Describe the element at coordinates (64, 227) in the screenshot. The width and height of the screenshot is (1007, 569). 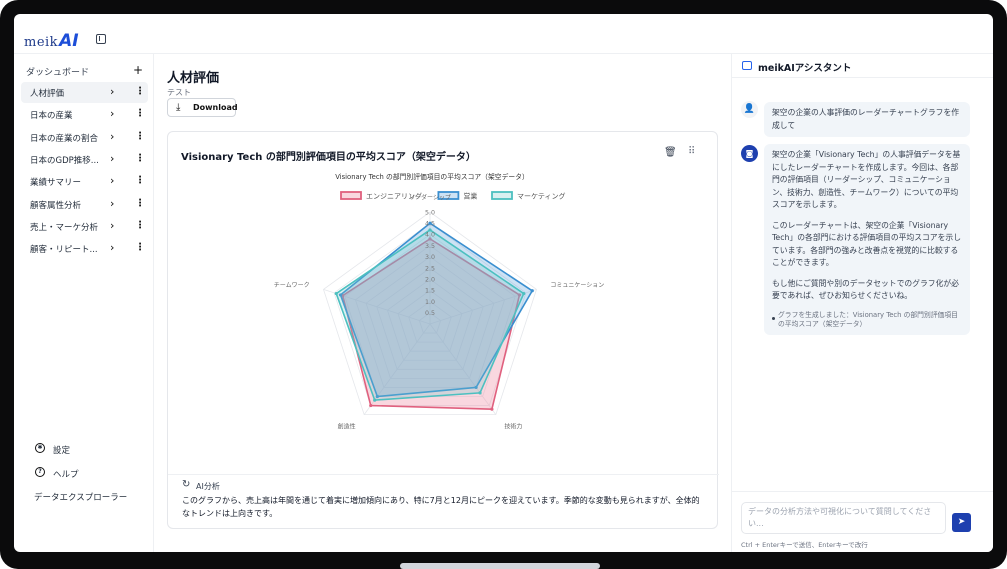
I see `sidebar-item-label: 売上・マーケ分析` at that location.